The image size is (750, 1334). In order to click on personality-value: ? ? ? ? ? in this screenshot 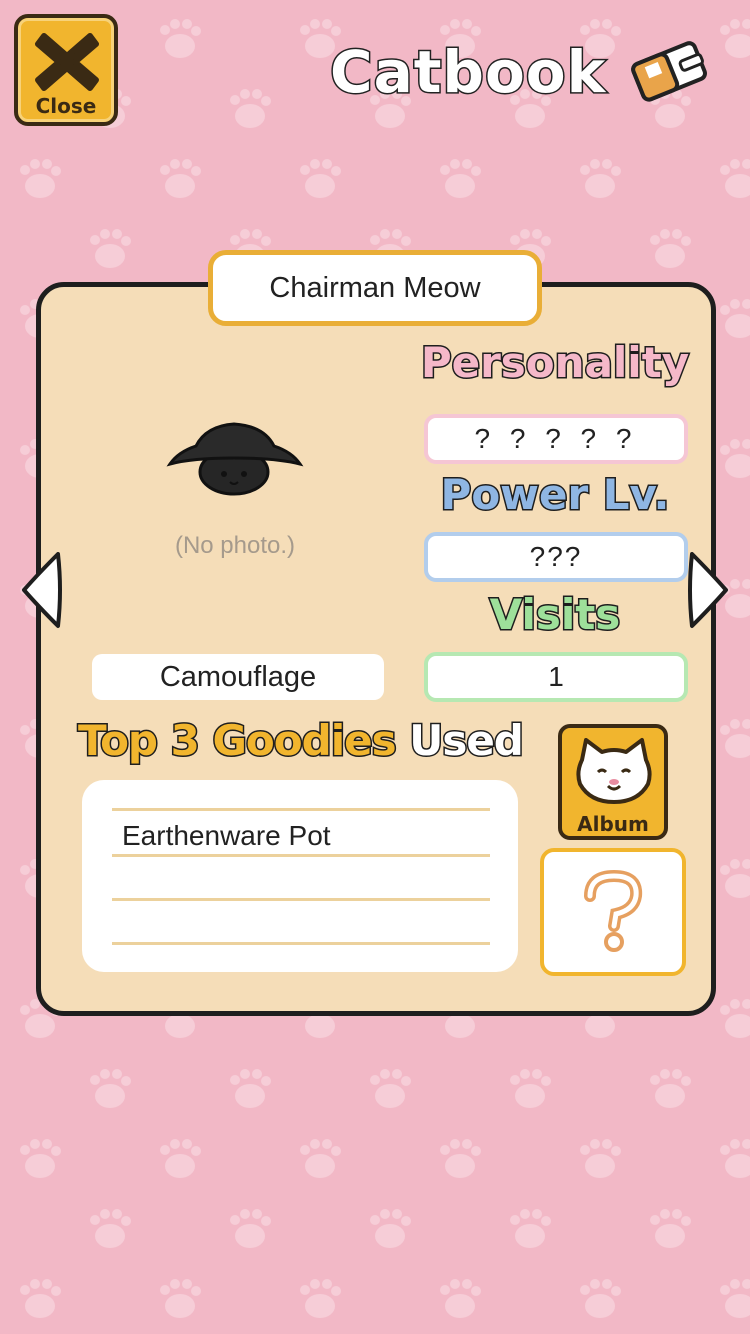, I will do `click(556, 439)`.